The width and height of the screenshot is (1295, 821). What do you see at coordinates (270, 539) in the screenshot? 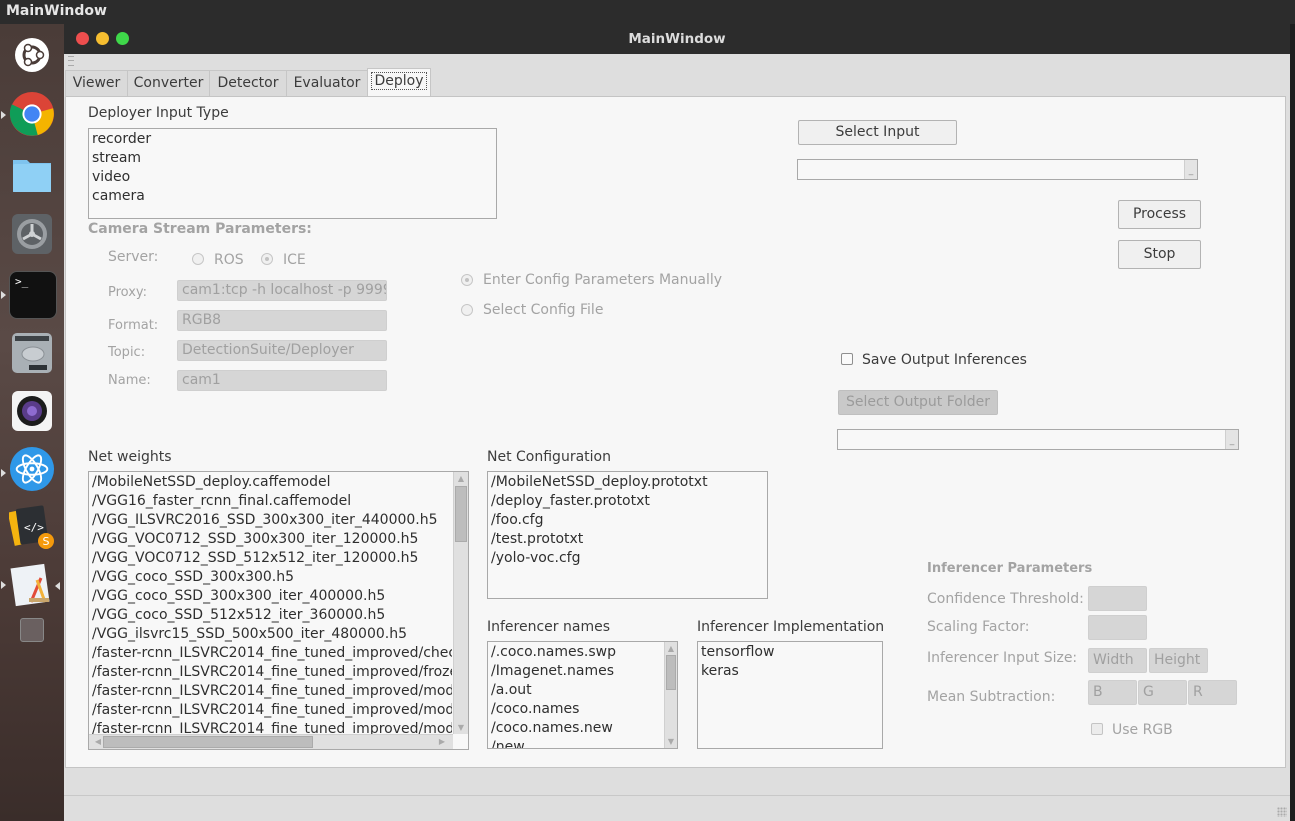
I see `list-item: /VGG_VOC0712_SSD_300x300_iter_120000.h5` at bounding box center [270, 539].